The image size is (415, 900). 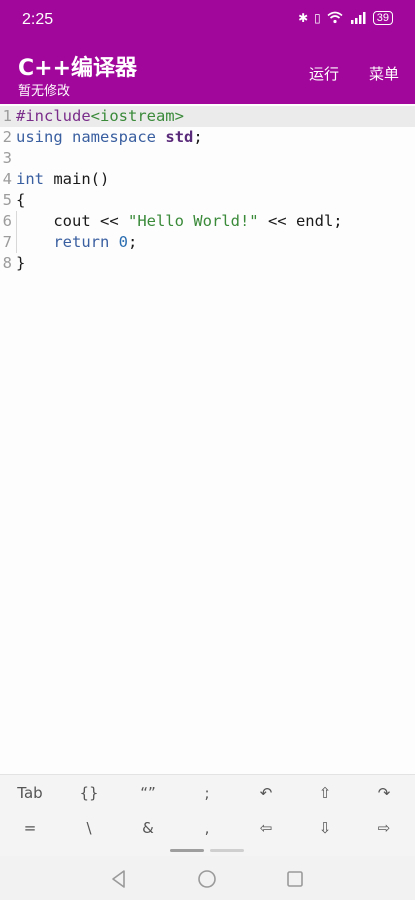 What do you see at coordinates (7, 263) in the screenshot?
I see `line-number: 8` at bounding box center [7, 263].